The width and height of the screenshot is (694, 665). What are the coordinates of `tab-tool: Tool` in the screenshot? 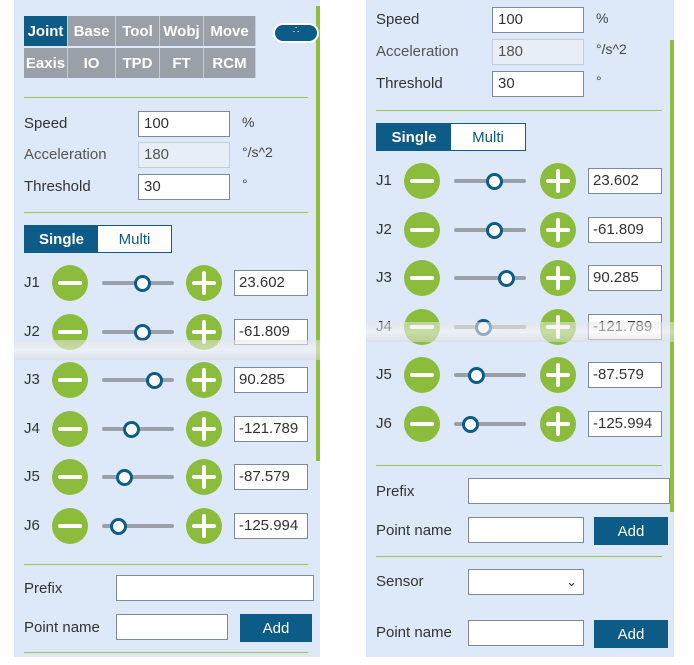 It's located at (138, 31).